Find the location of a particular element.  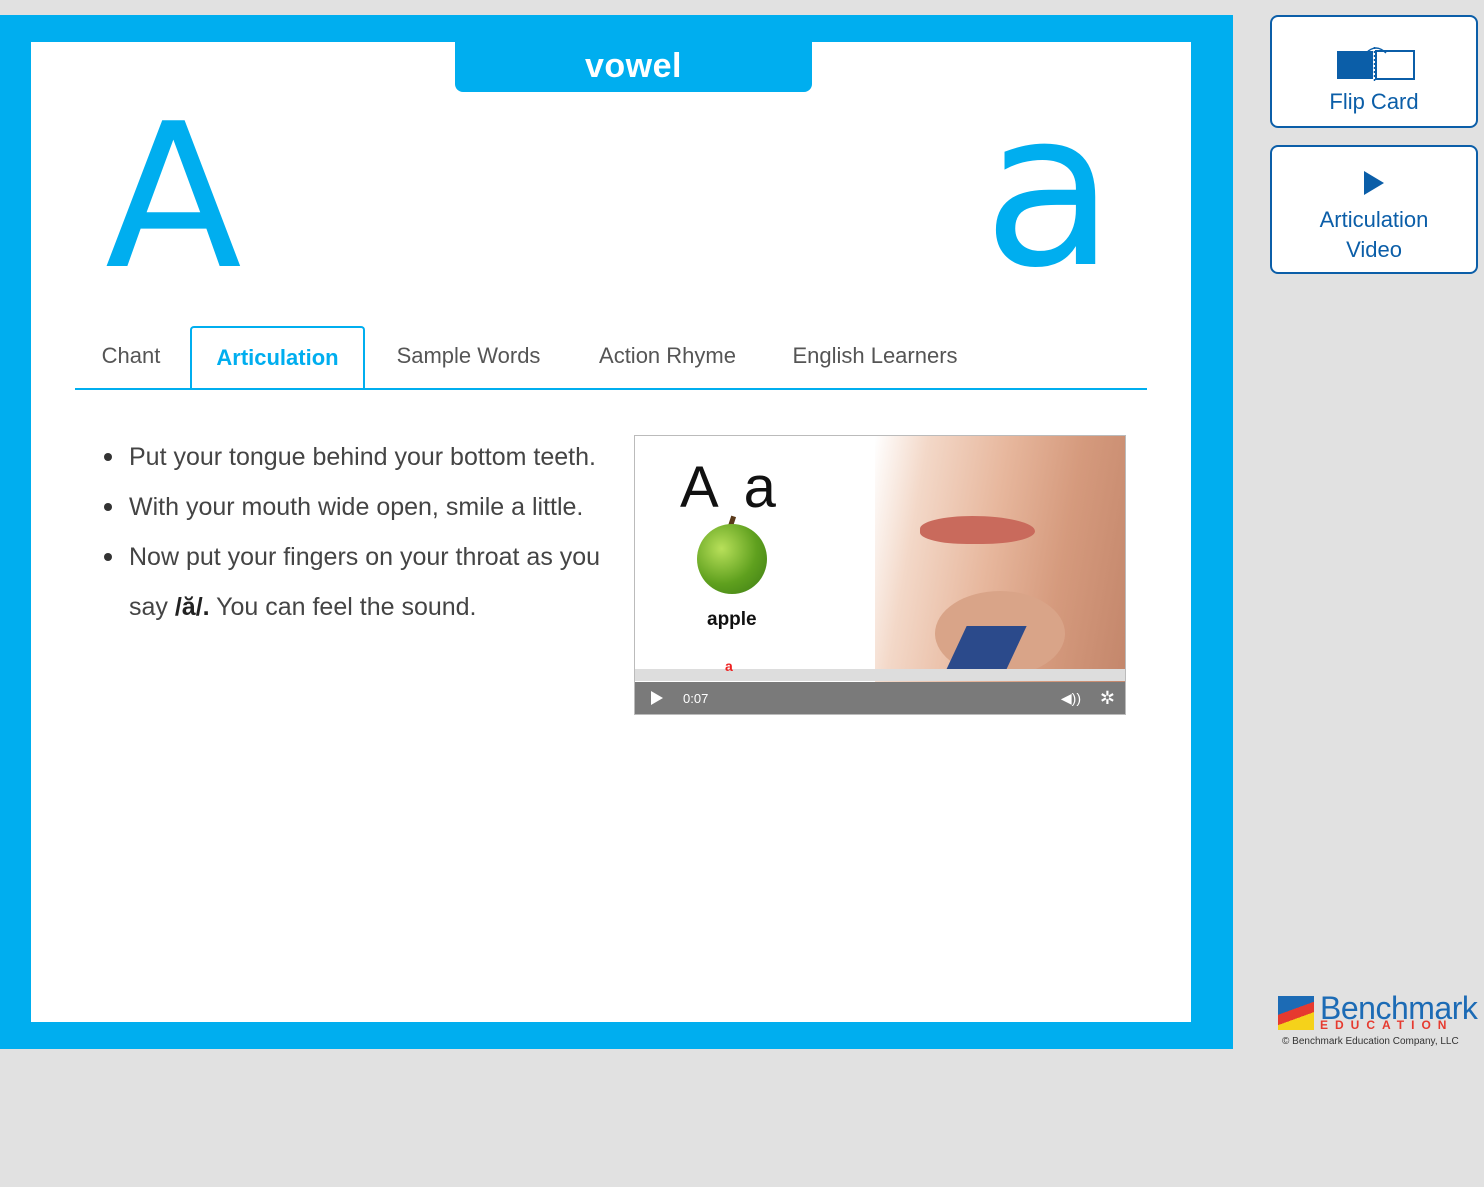

video-controls: 0:07 ◀)) ✲ is located at coordinates (880, 698).